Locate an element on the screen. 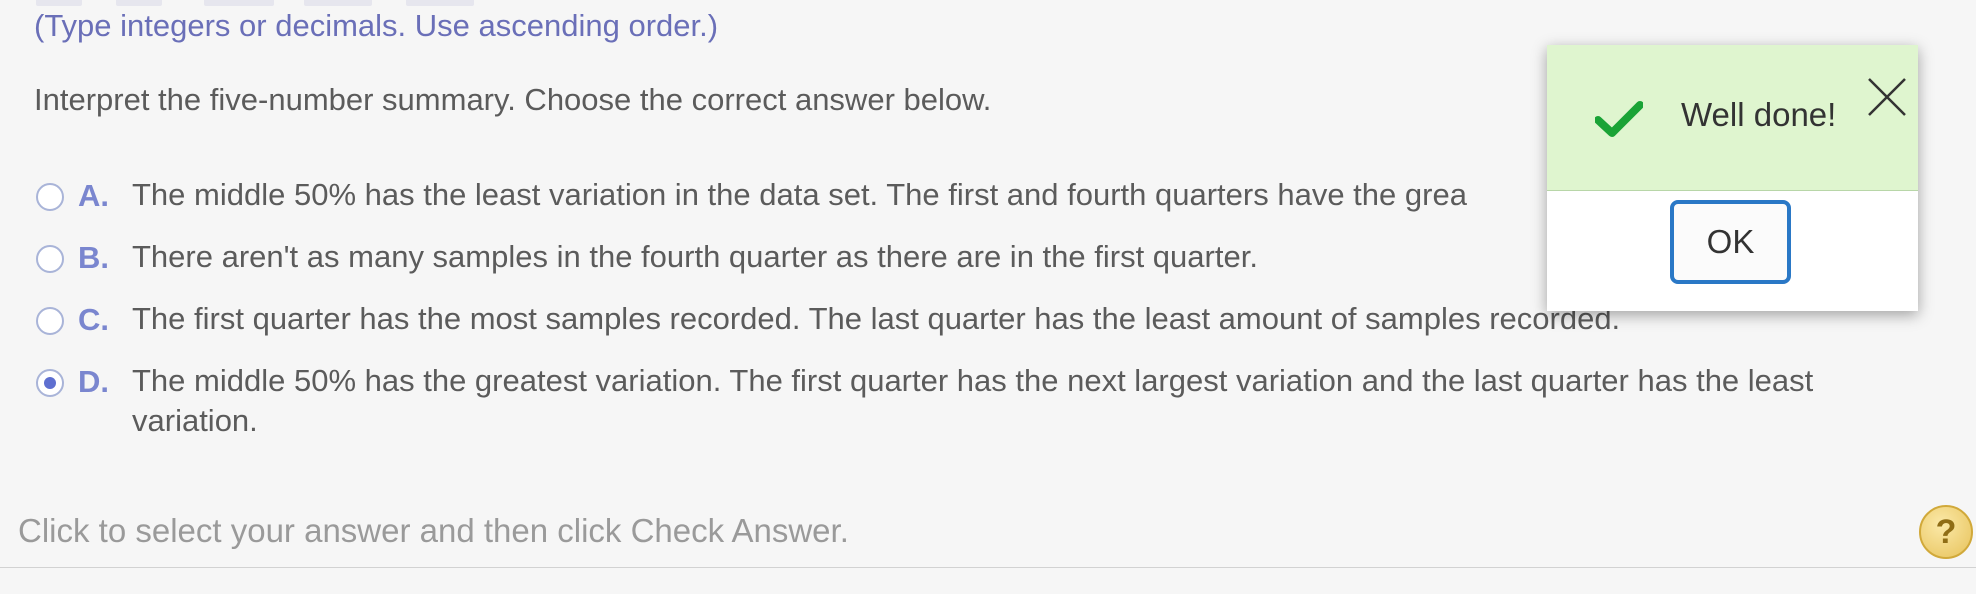  option-letter: C. is located at coordinates (93, 319).